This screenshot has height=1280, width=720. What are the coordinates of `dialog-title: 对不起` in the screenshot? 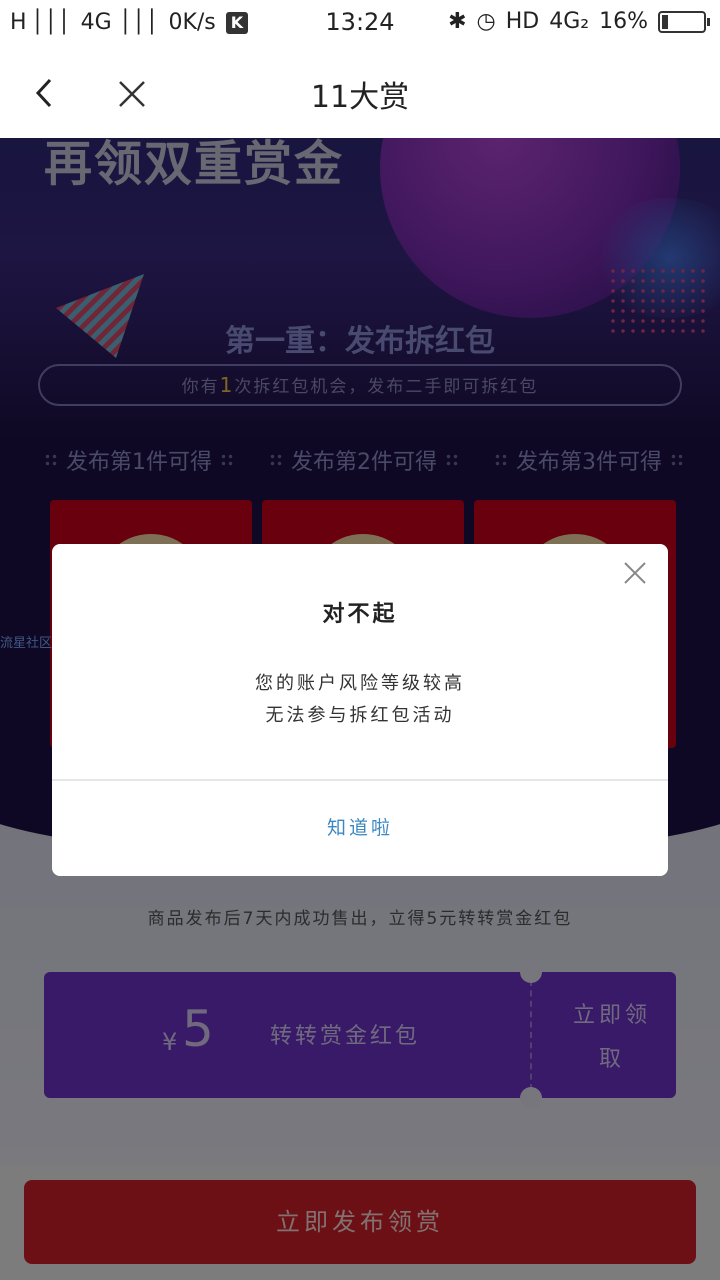 It's located at (360, 614).